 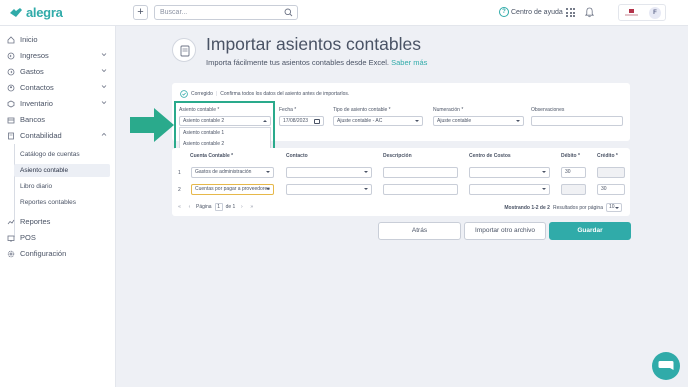 I want to click on save-button: Guardar, so click(x=590, y=231).